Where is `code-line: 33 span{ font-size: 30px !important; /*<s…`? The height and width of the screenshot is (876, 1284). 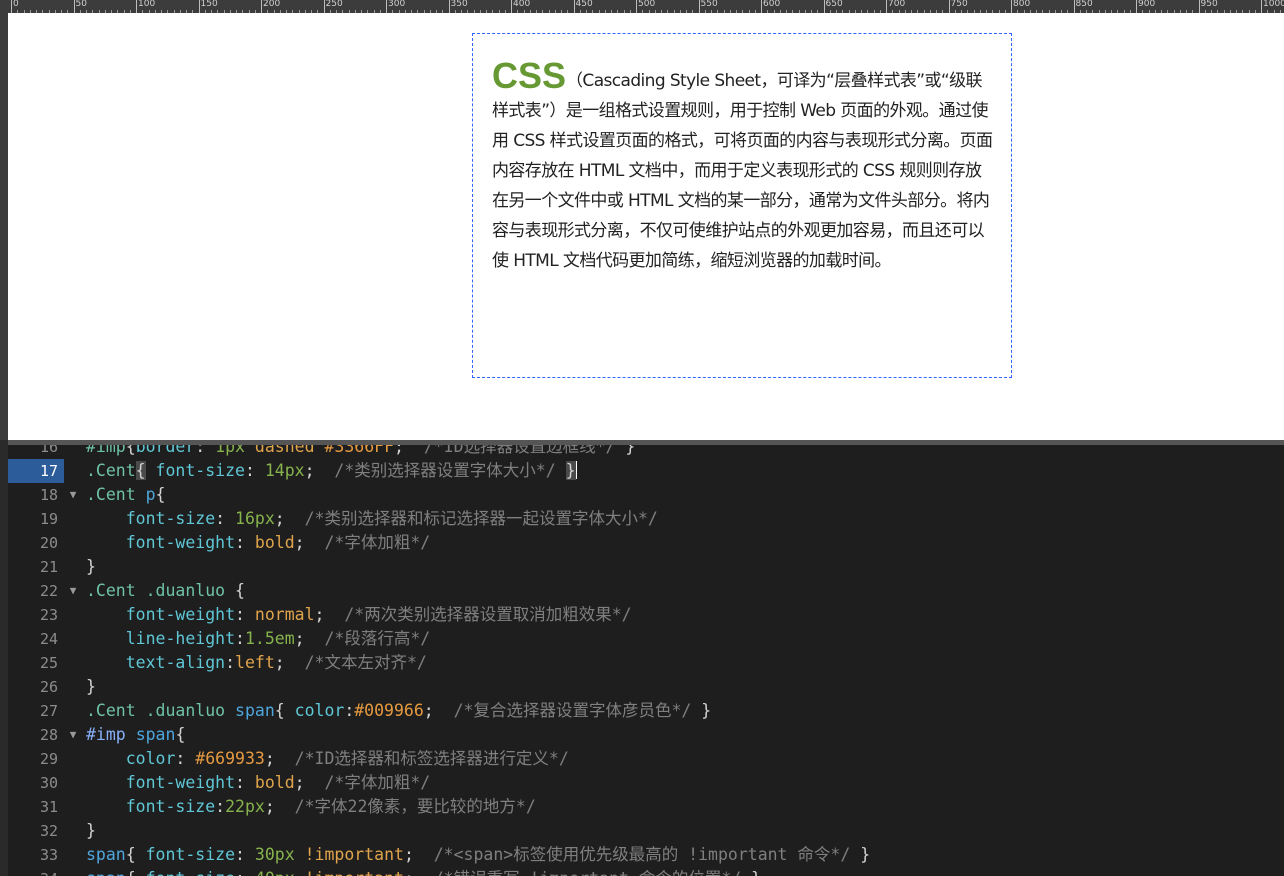 code-line: 33 span{ font-size: 30px !important; /*<s… is located at coordinates (646, 855).